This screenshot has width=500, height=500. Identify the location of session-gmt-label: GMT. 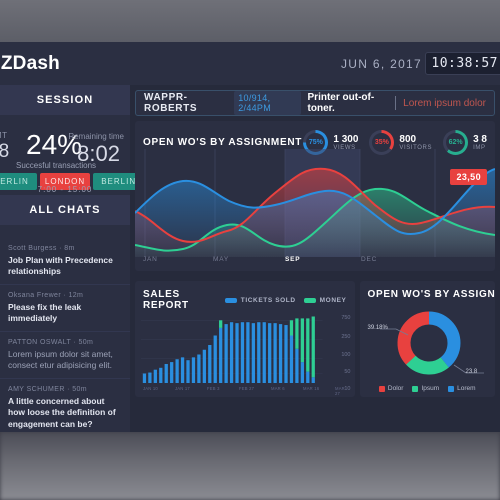
(4, 135).